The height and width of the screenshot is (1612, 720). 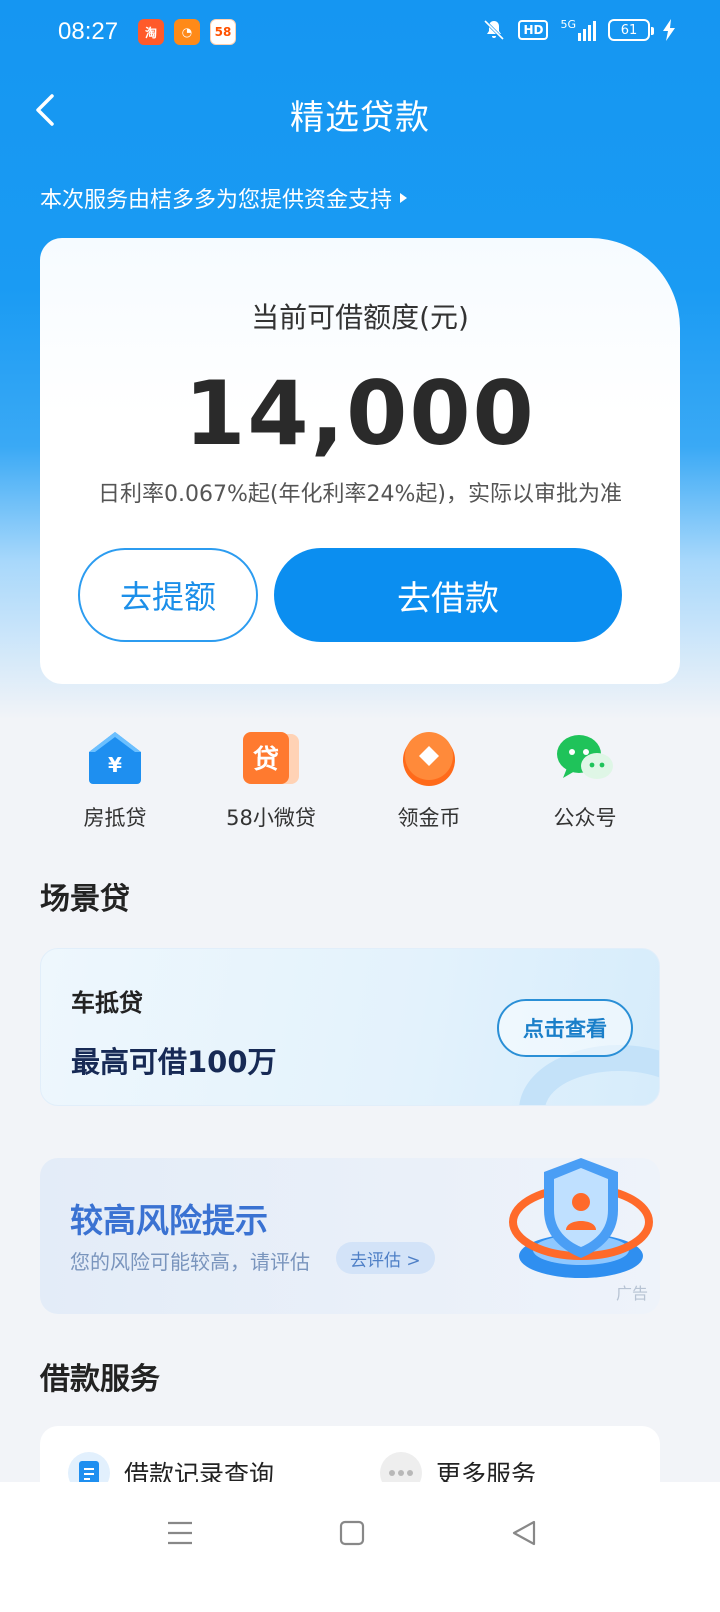 I want to click on square-home-icon, so click(x=352, y=1533).